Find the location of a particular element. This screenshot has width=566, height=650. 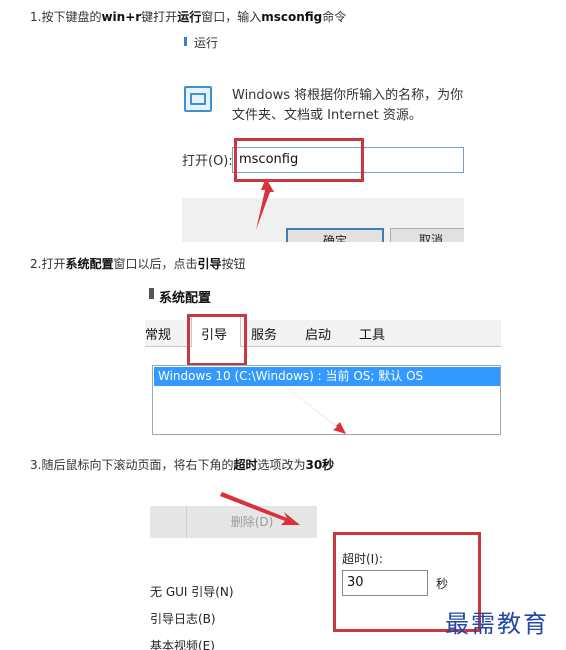

delete-button: 删除(D) is located at coordinates (251, 522).